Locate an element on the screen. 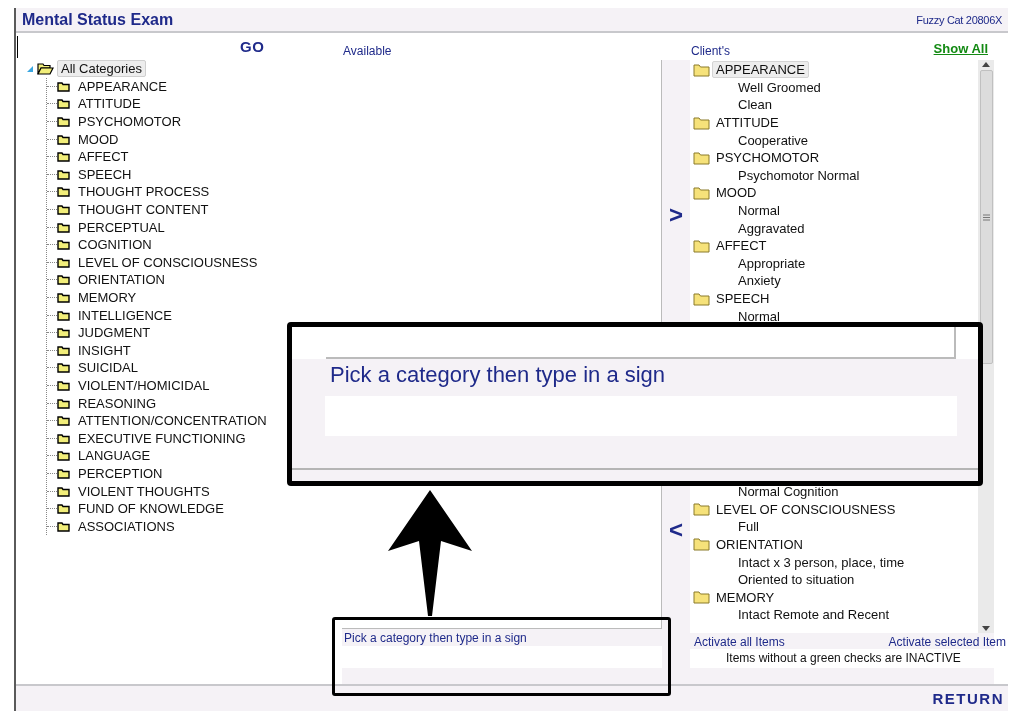 The width and height of the screenshot is (1019, 711). category-item: PSYCHOMOTOR is located at coordinates (768, 158).